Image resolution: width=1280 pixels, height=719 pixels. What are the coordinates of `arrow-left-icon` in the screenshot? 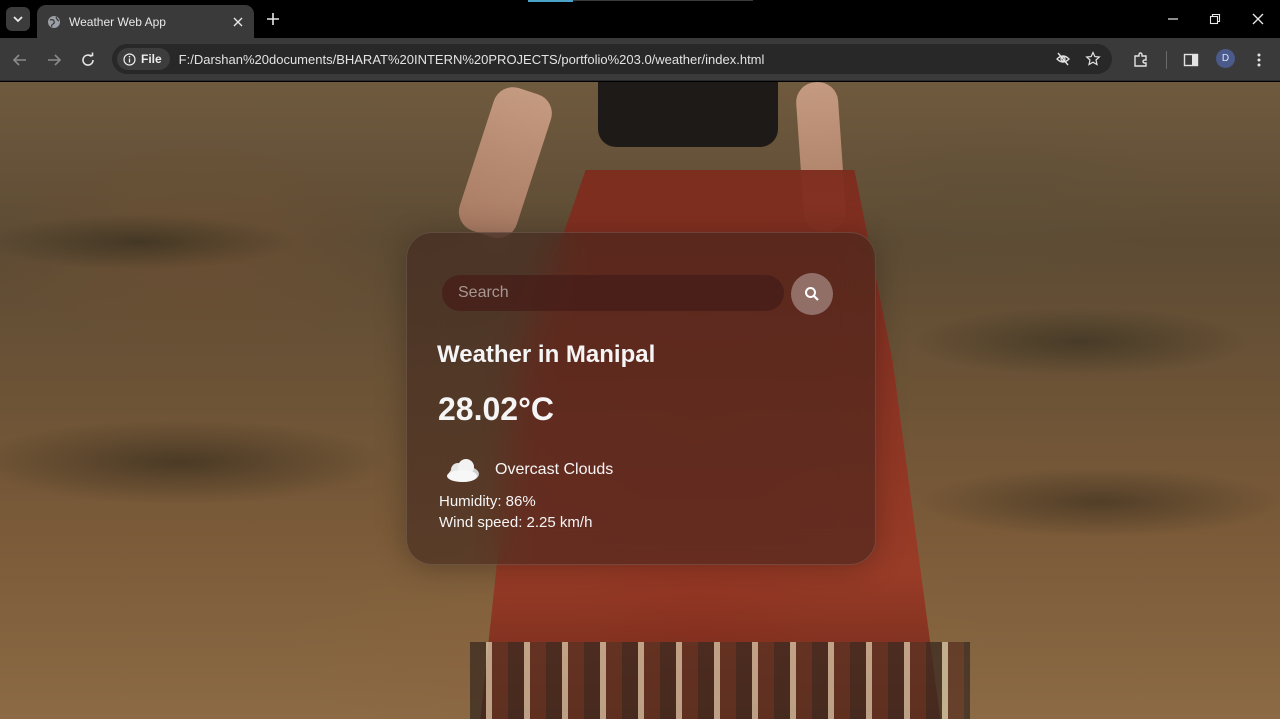 It's located at (19, 60).